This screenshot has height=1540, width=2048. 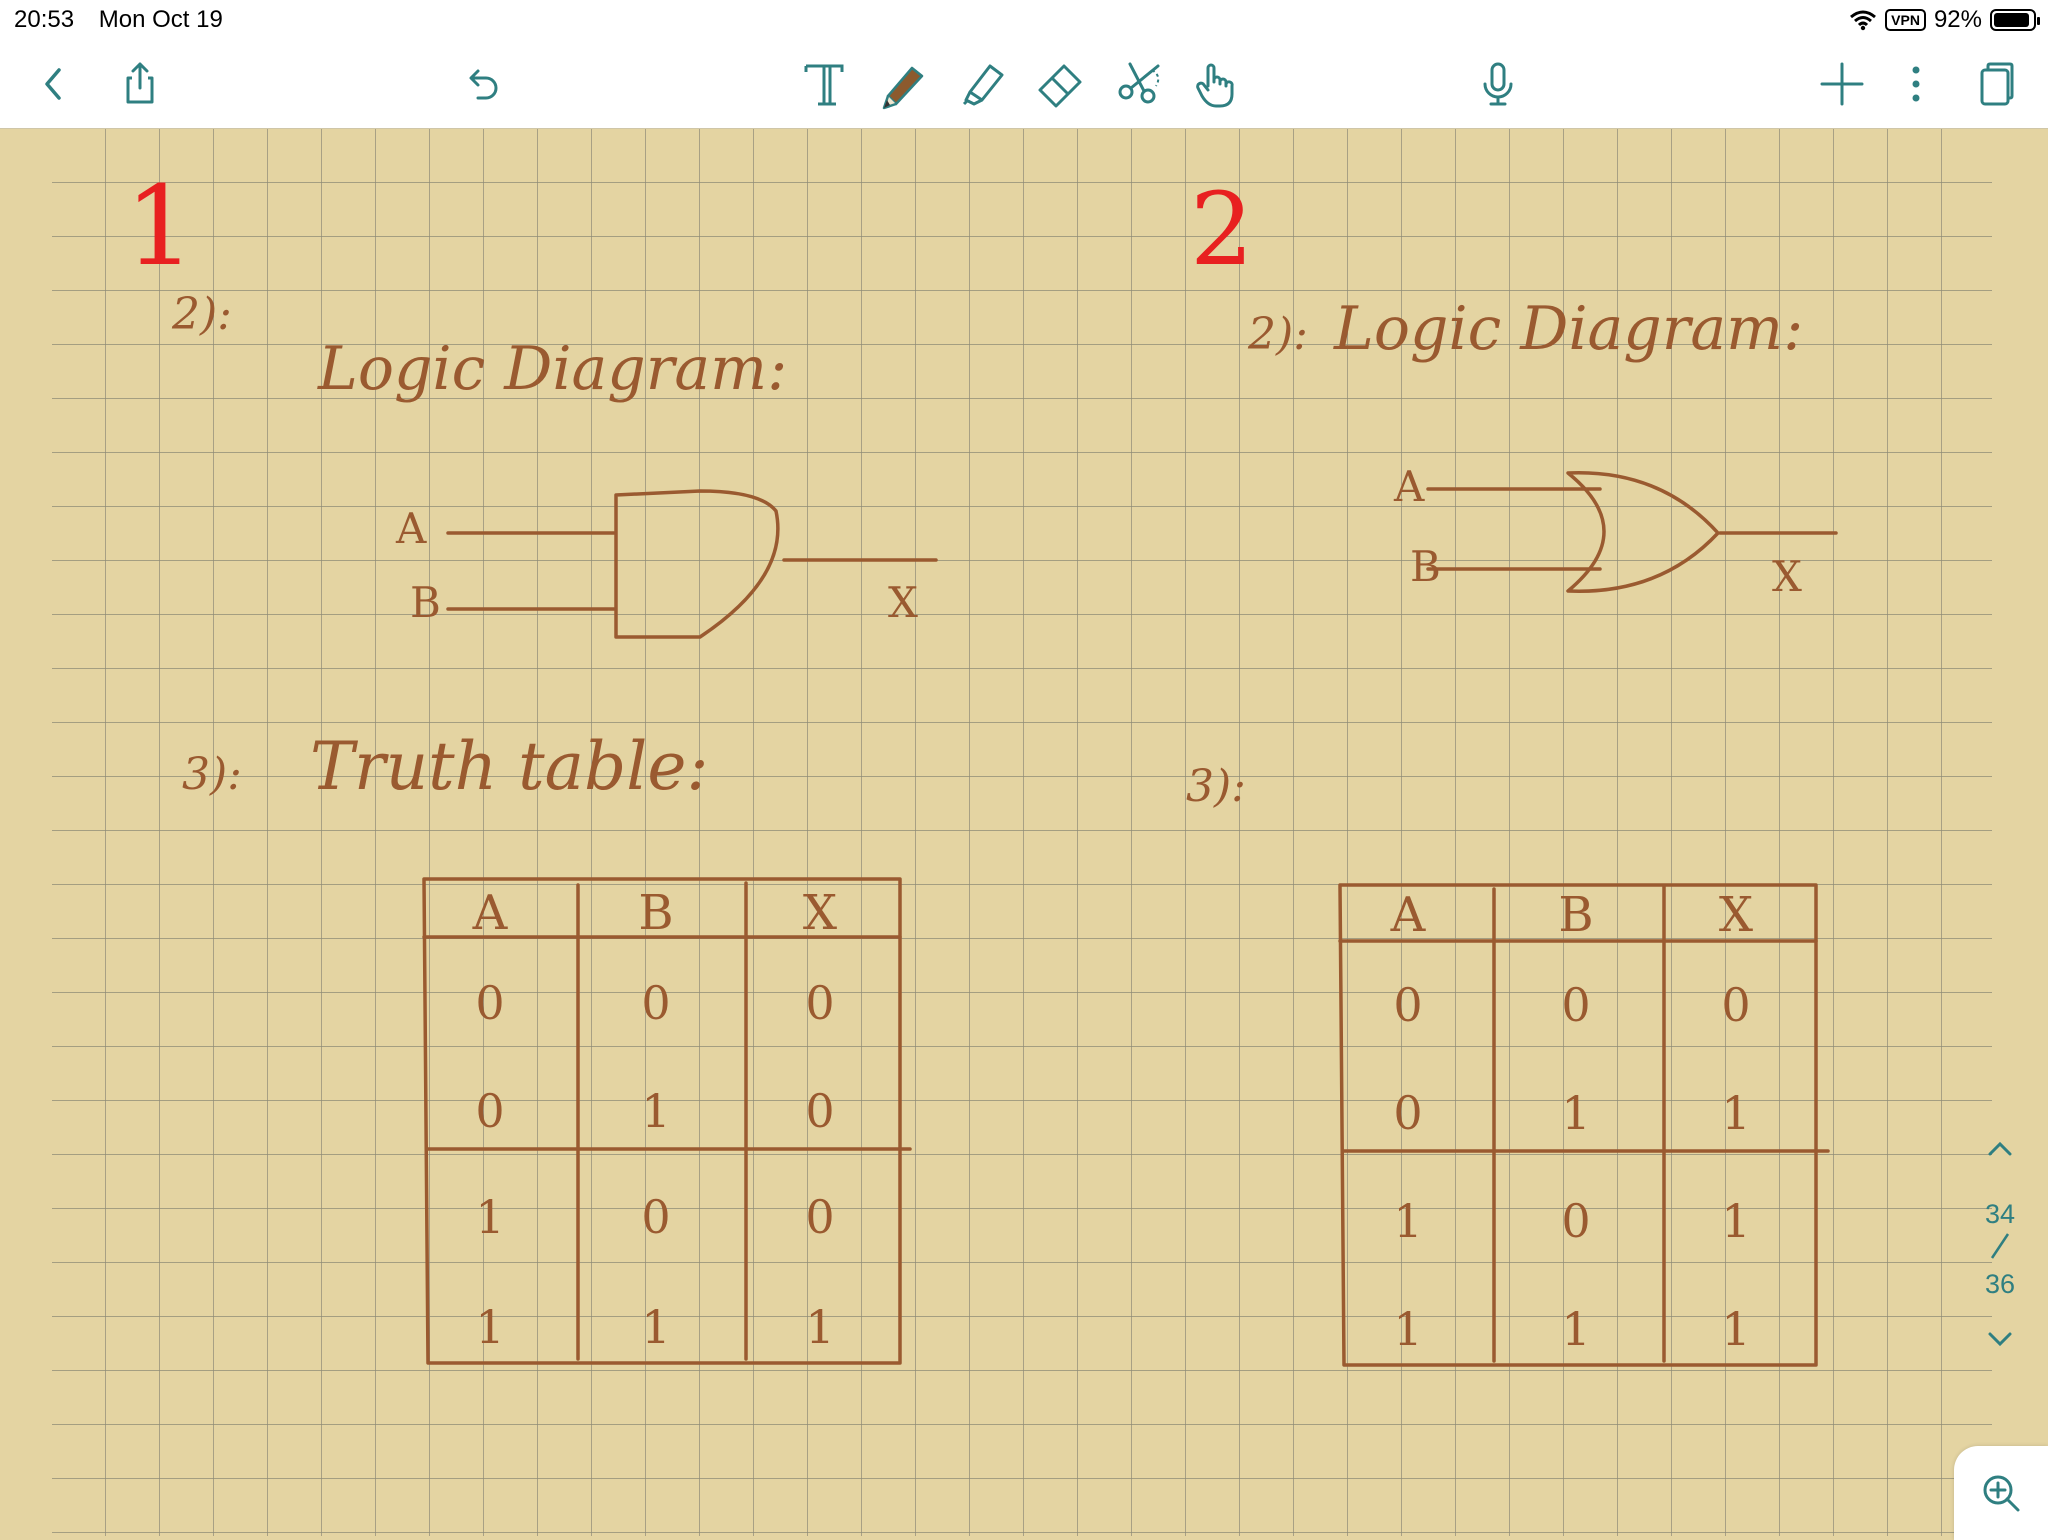 I want to click on lasso-scissors-icon, so click(x=1139, y=83).